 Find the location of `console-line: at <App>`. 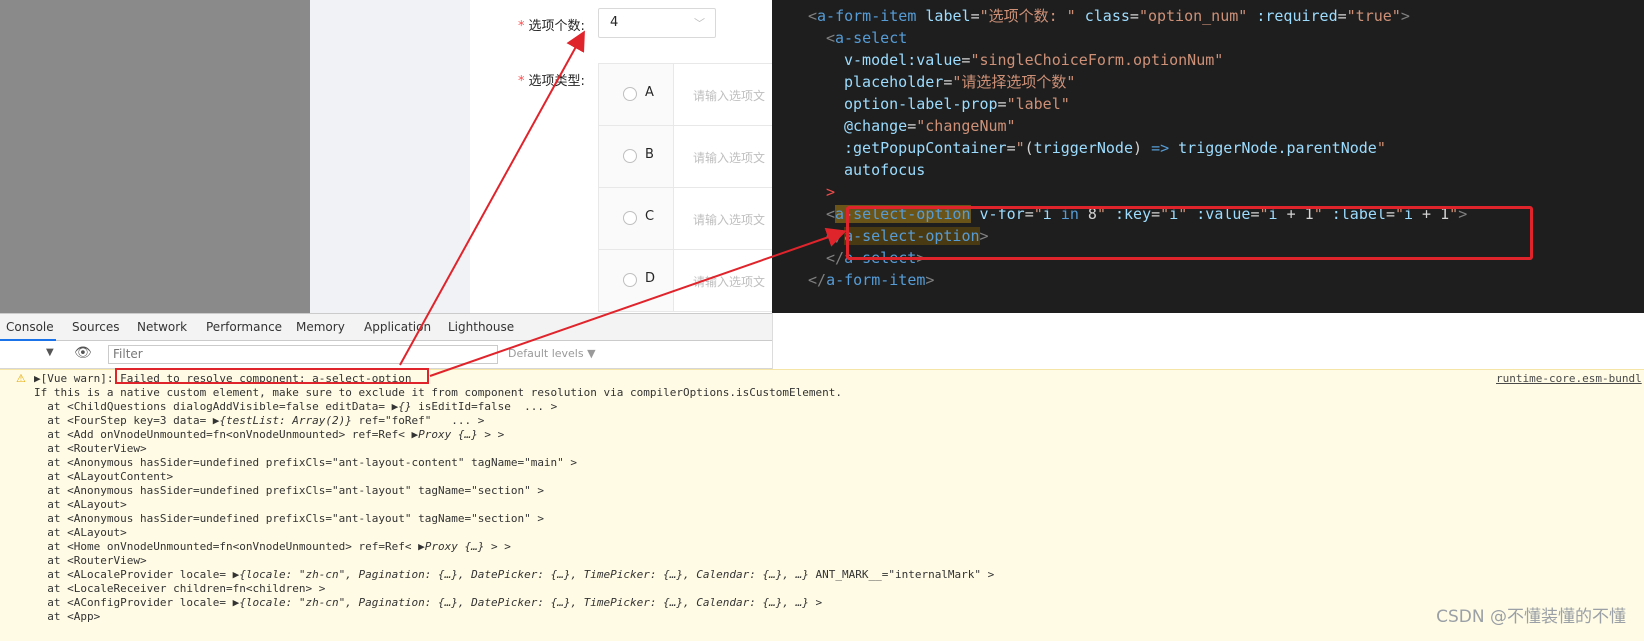

console-line: at <App> is located at coordinates (67, 616).